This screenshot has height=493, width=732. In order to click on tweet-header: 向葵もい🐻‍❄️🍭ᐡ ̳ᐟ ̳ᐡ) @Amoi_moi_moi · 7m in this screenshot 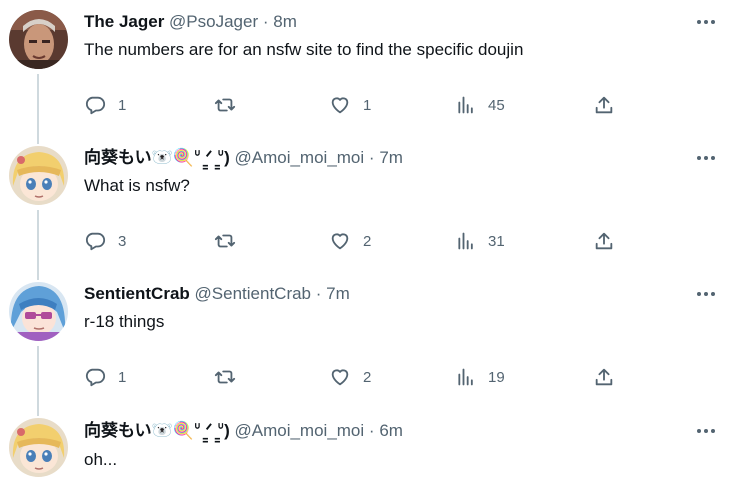, I will do `click(243, 158)`.